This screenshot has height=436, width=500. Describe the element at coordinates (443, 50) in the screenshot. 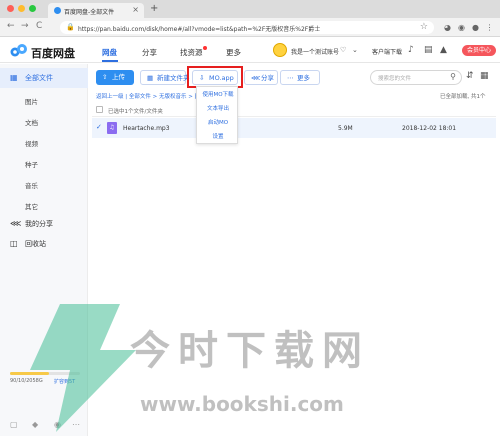

I see `shirt-icon: ▲` at that location.